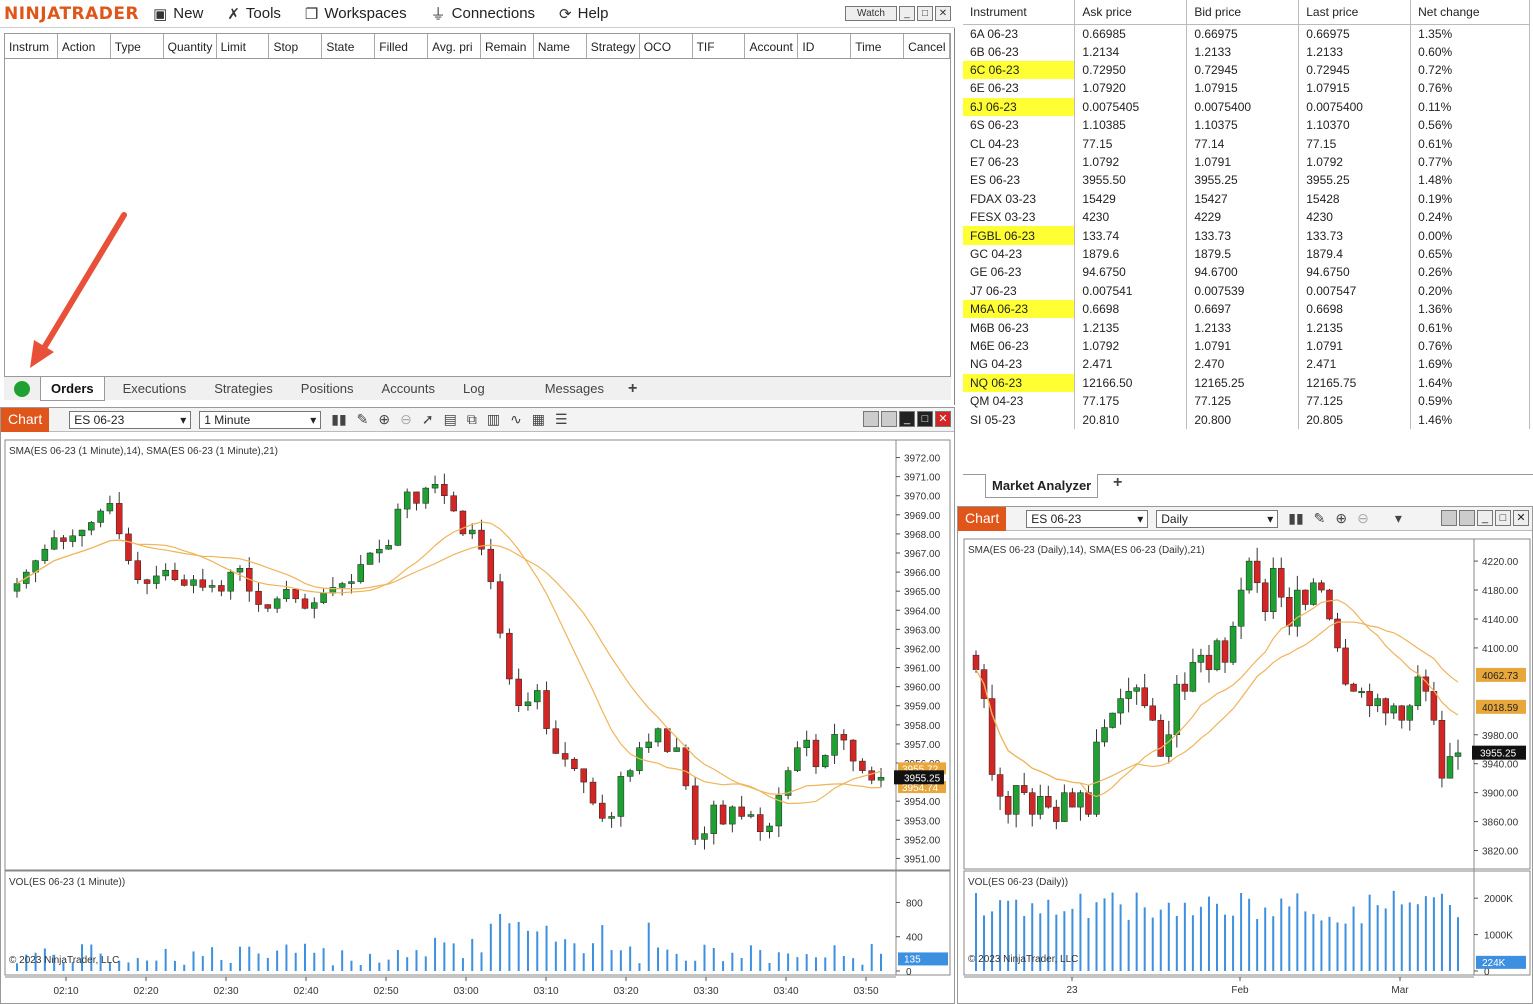 This screenshot has width=1533, height=1004. Describe the element at coordinates (1355, 12) in the screenshot. I see `market-analyzer-column-header: Last price` at that location.